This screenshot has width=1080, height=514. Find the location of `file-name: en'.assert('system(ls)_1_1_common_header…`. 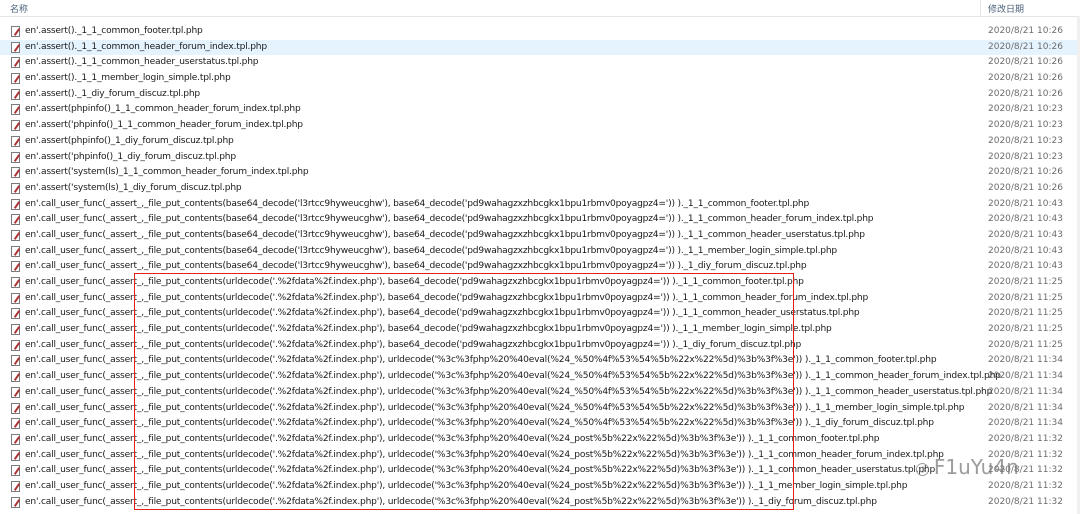

file-name: en'.assert('system(ls)_1_1_common_header… is located at coordinates (167, 172).